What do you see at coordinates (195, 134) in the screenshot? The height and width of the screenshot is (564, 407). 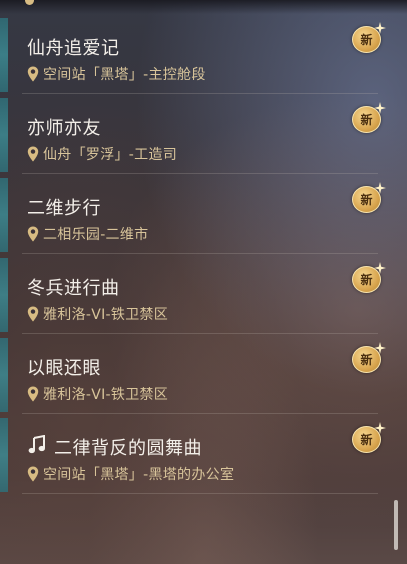 I see `quest-item: 亦师亦友 仙舟「罗浮」-工造司 新` at bounding box center [195, 134].